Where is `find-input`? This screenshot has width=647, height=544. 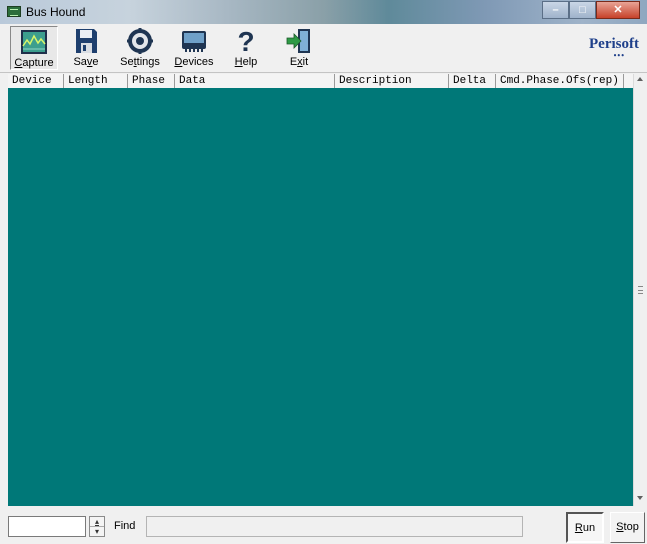 find-input is located at coordinates (47, 526).